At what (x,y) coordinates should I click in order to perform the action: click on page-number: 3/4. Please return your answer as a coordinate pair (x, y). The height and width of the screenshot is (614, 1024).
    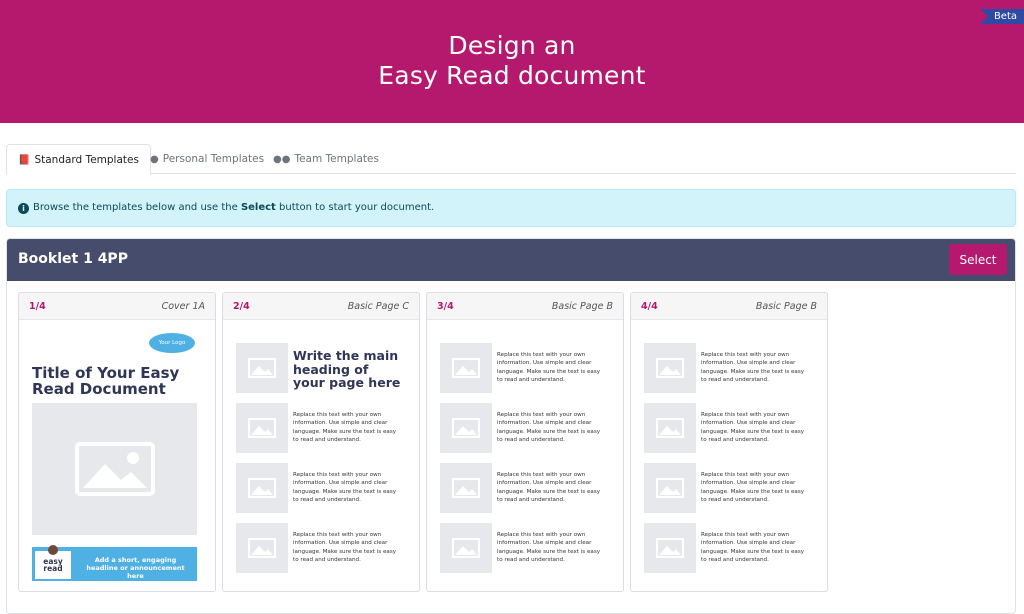
    Looking at the image, I should click on (445, 306).